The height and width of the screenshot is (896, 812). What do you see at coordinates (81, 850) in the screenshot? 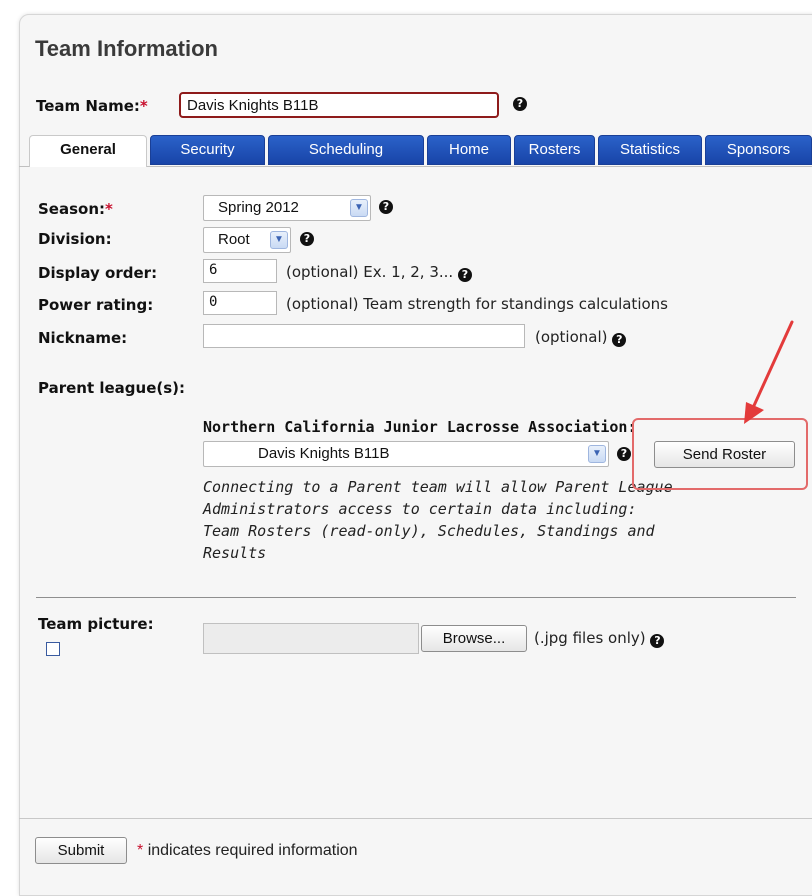
I see `submit-button: Submit` at bounding box center [81, 850].